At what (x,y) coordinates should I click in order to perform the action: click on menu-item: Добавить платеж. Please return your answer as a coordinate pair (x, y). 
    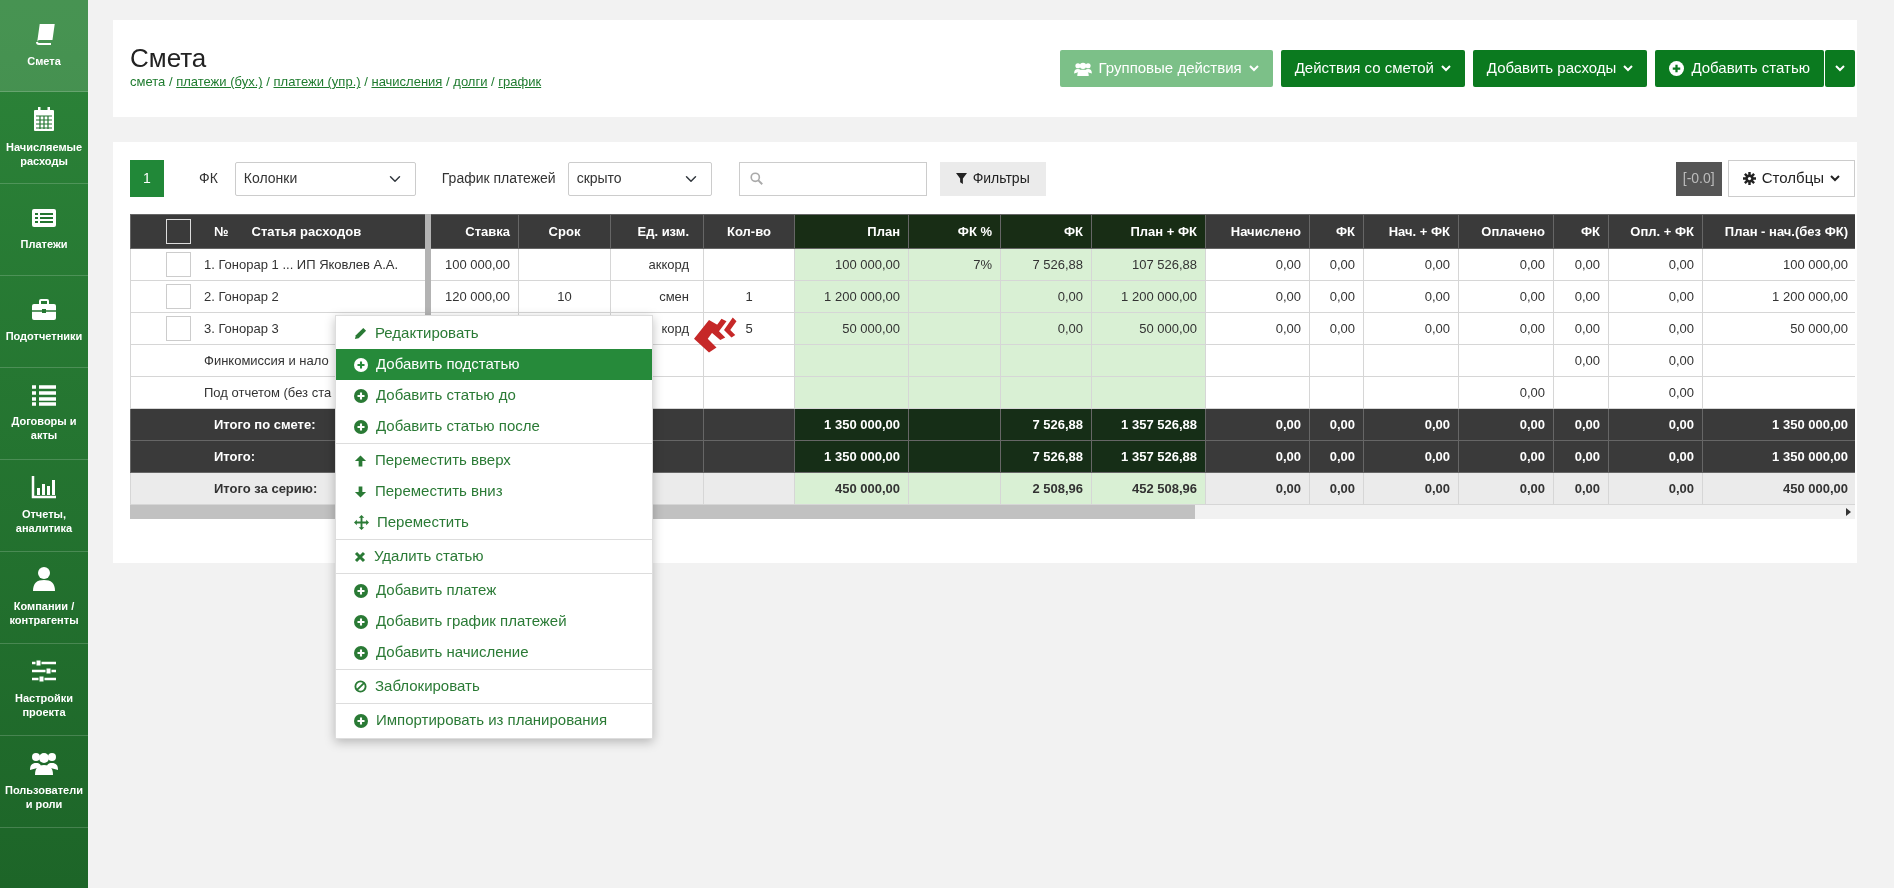
    Looking at the image, I should click on (494, 590).